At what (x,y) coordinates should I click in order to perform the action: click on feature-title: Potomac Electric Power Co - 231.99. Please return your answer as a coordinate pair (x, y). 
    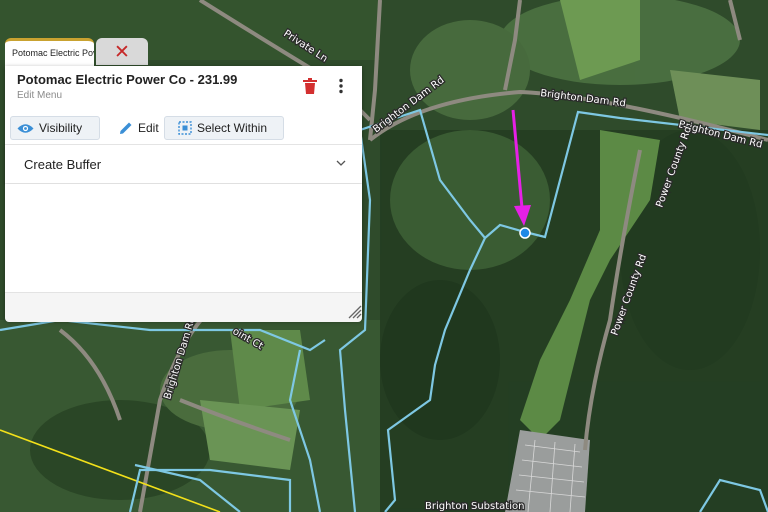
    Looking at the image, I should click on (127, 79).